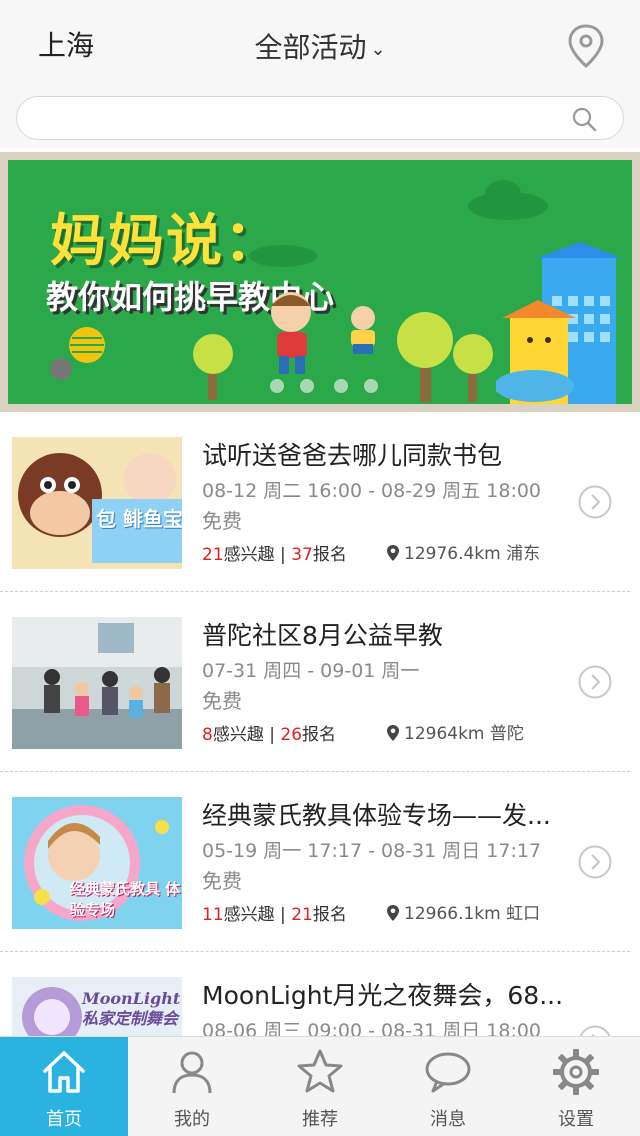  Describe the element at coordinates (192, 1119) in the screenshot. I see `tab-label: 我的` at that location.